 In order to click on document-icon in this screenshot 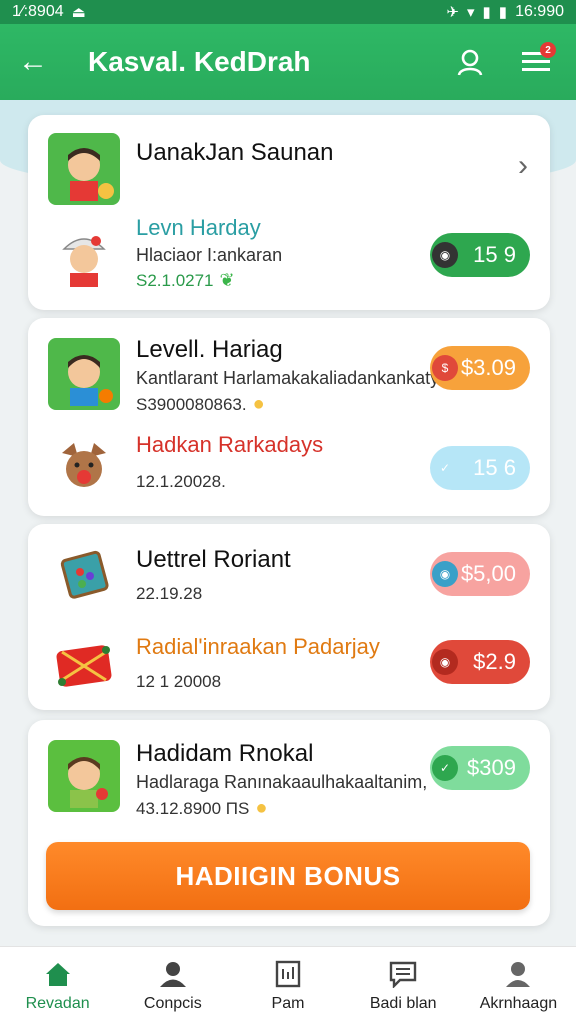, I will do `click(288, 974)`.